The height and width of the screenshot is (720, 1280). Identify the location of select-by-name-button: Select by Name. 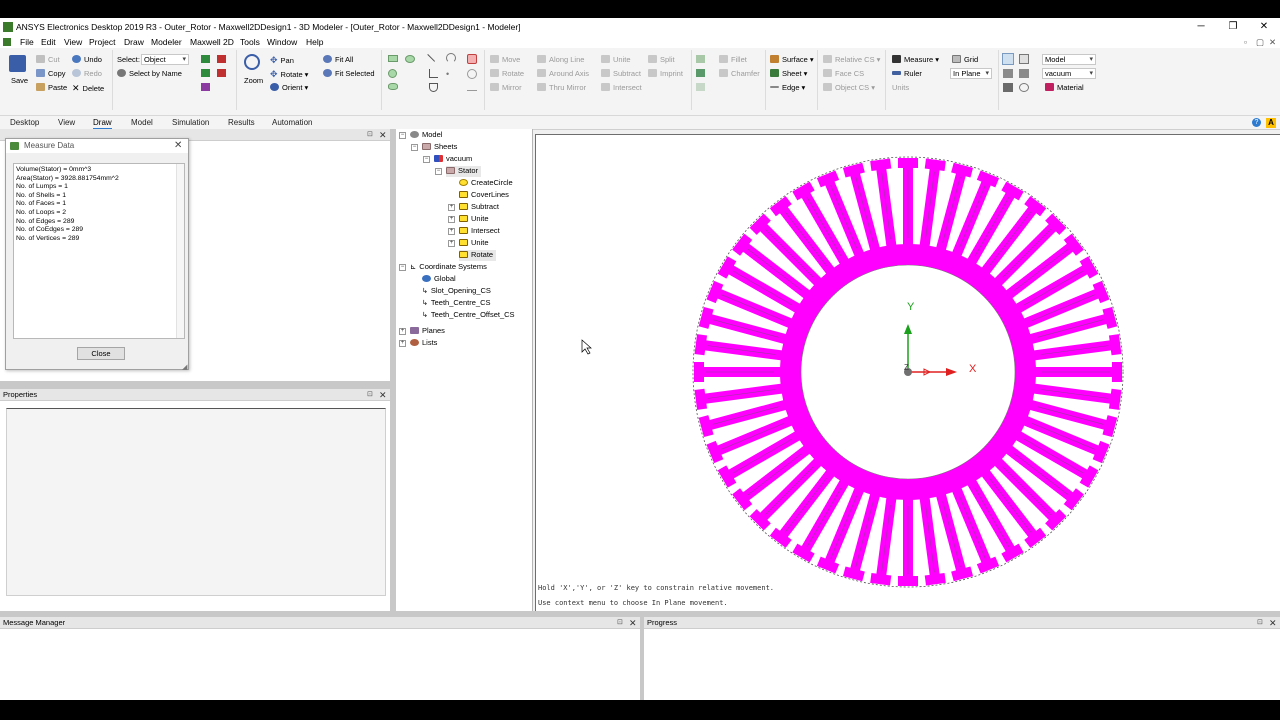
(149, 74).